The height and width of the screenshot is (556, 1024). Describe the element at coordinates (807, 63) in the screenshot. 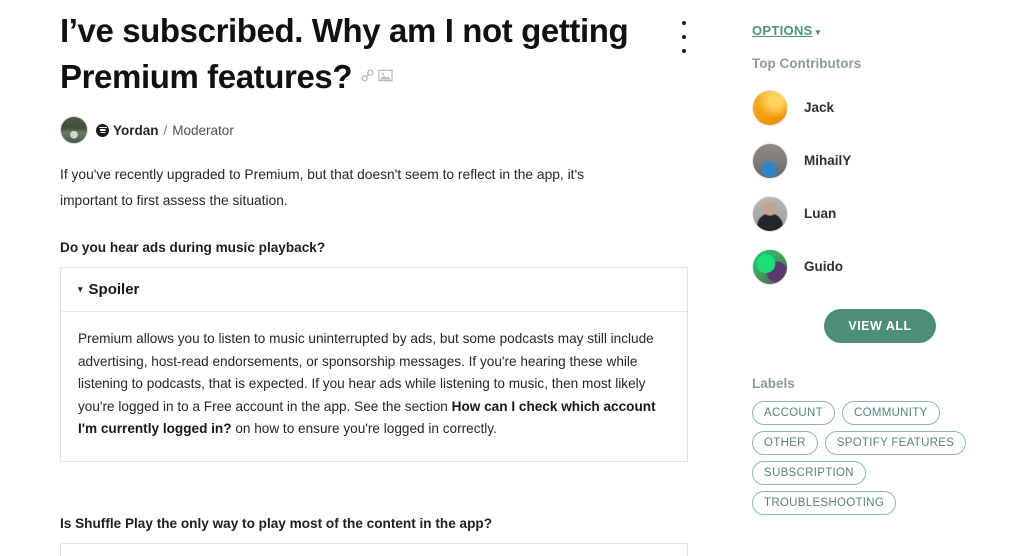

I see `top-contributors-heading: Top Contributors` at that location.